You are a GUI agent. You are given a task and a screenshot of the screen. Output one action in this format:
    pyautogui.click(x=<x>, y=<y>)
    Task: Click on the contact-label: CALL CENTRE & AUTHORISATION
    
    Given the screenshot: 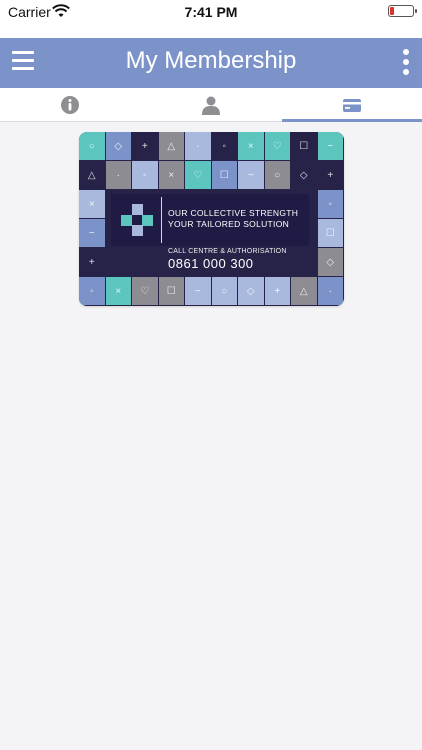 What is the action you would take?
    pyautogui.click(x=227, y=251)
    